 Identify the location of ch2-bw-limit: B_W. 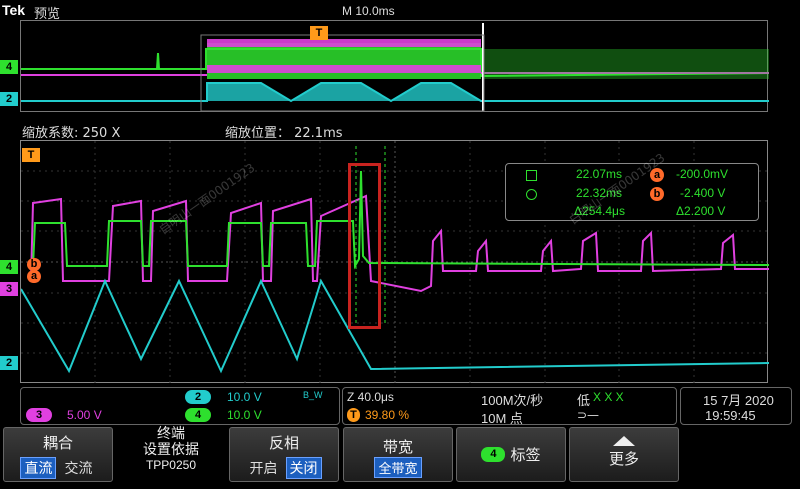
(313, 395).